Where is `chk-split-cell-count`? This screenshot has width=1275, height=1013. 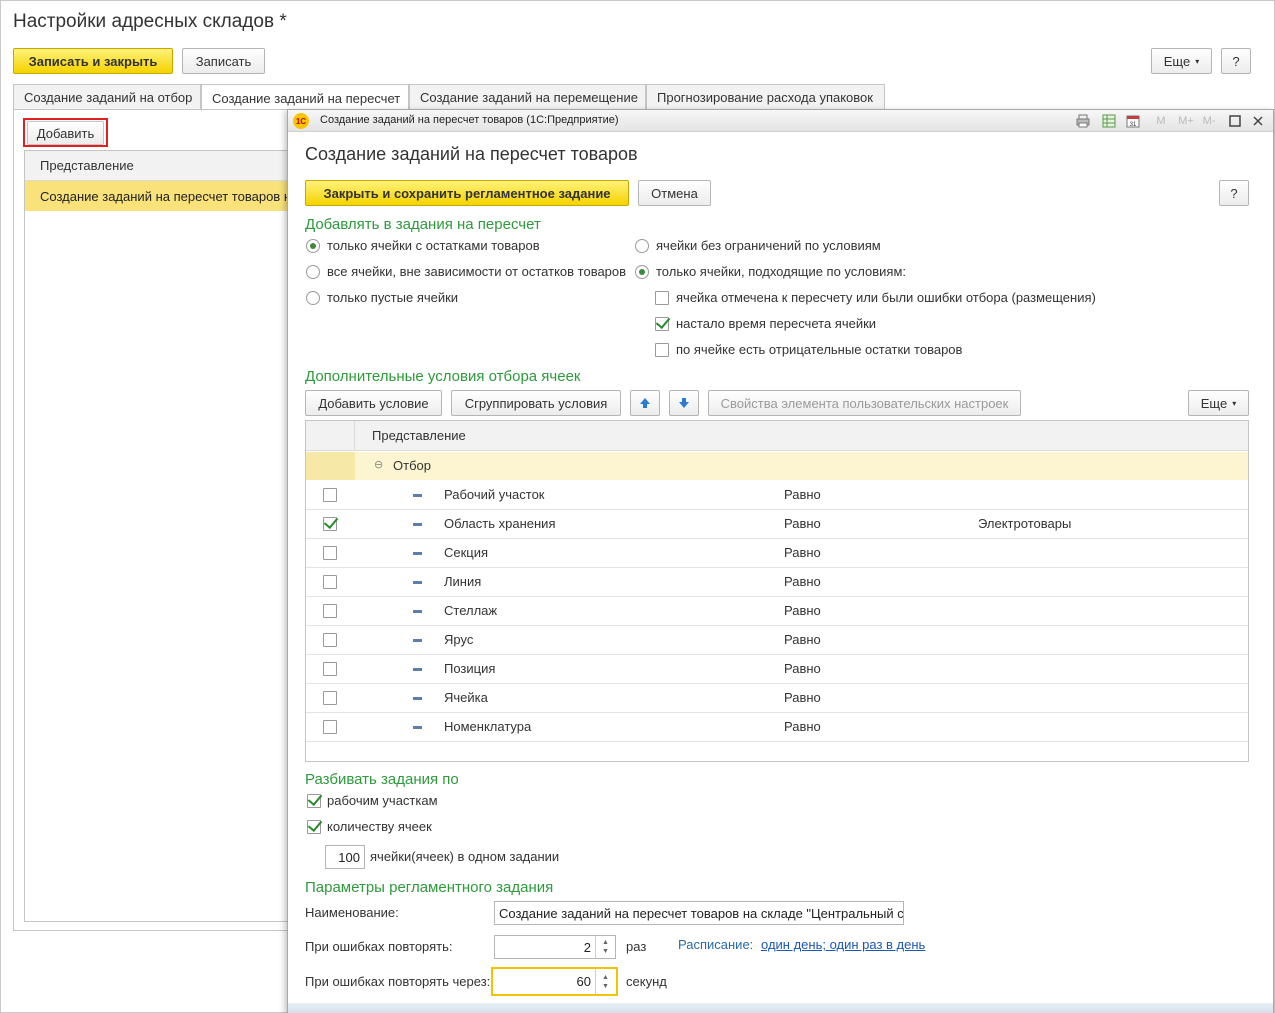
chk-split-cell-count is located at coordinates (314, 827).